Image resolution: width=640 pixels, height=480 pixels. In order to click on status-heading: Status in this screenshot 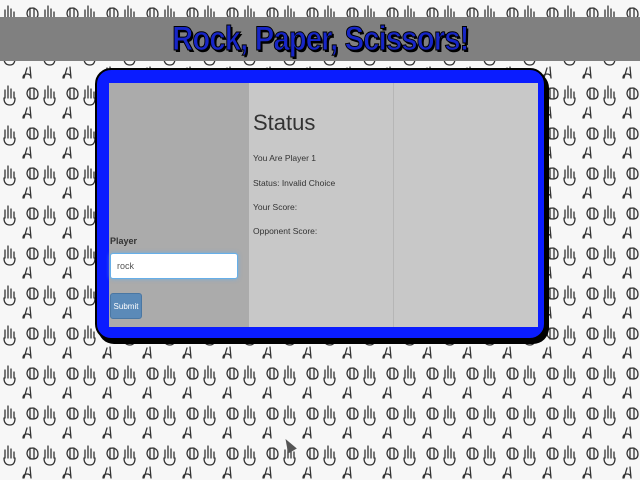, I will do `click(284, 122)`.